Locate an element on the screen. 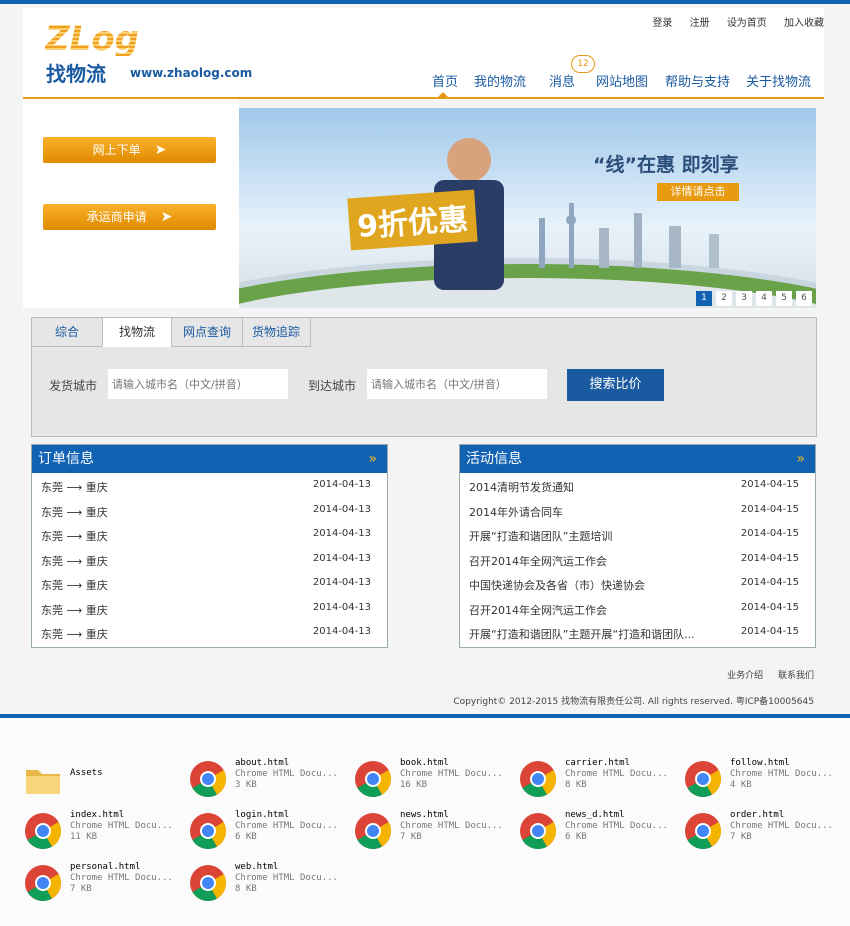 The image size is (850, 926). file-size: 16 KB is located at coordinates (414, 785).